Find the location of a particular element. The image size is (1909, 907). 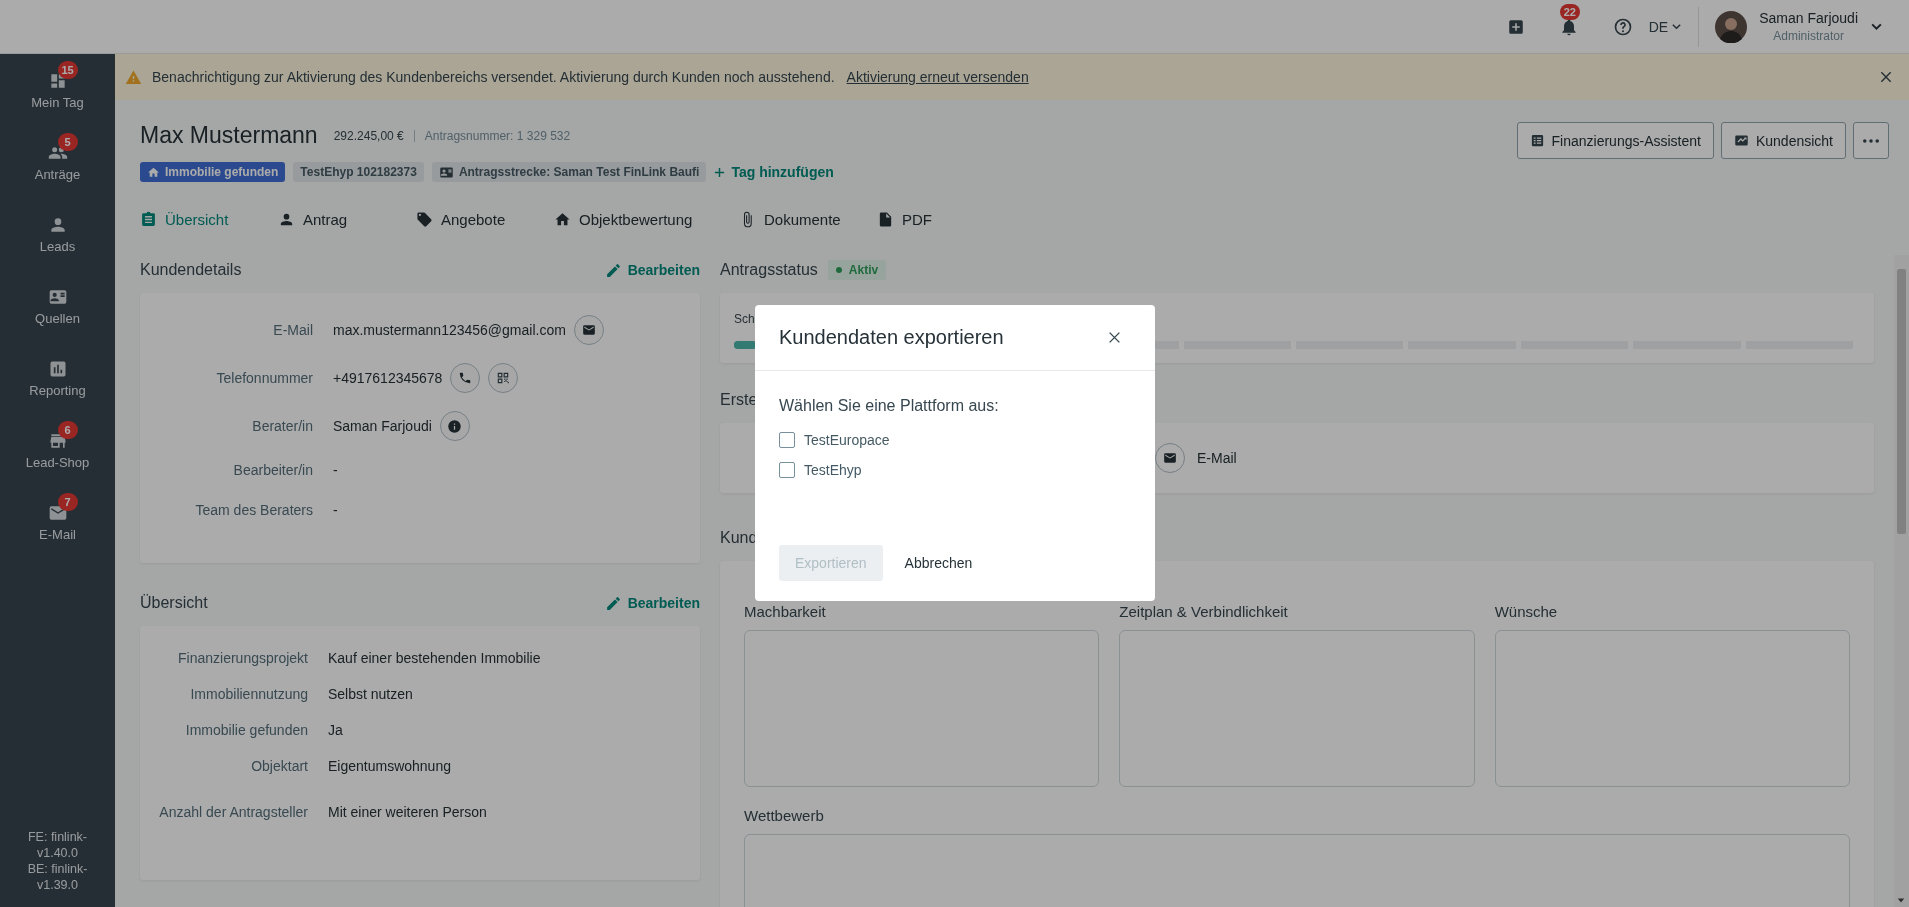

warning-icon is located at coordinates (133, 77).